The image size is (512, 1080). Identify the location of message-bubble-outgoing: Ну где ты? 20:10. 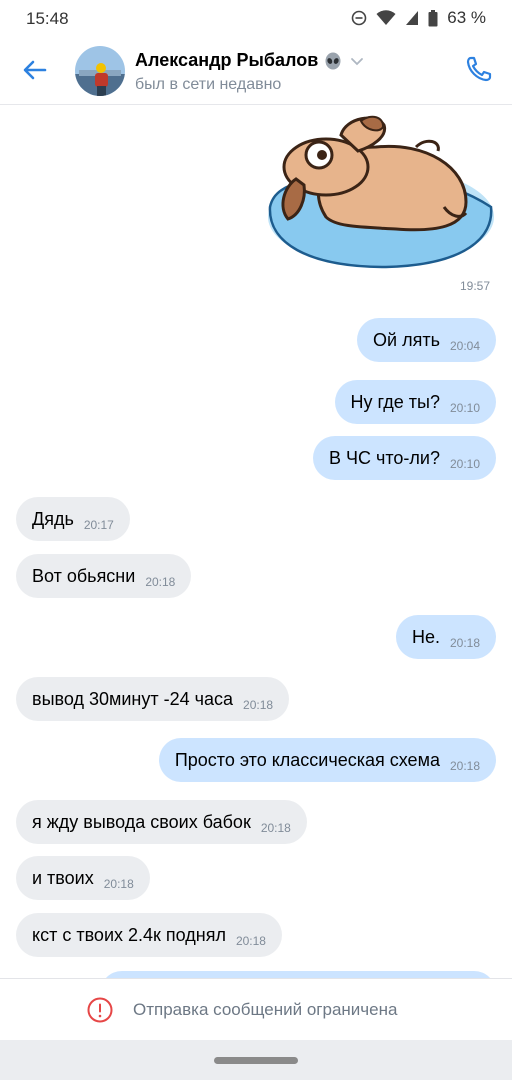
(415, 402).